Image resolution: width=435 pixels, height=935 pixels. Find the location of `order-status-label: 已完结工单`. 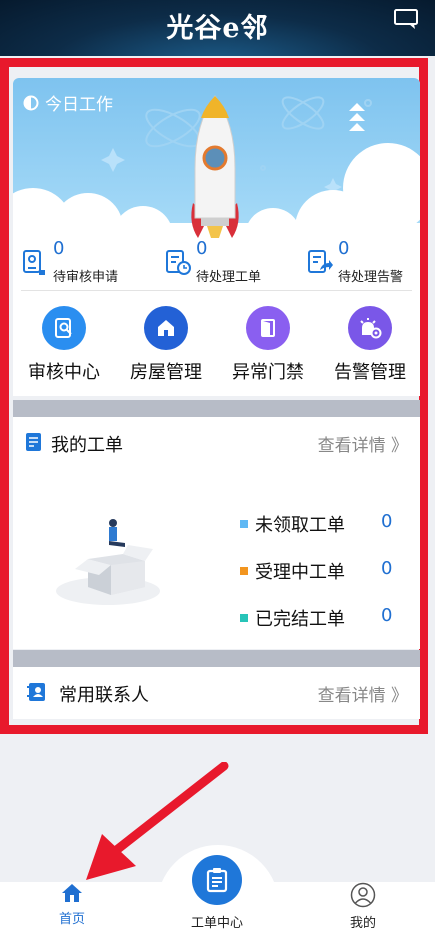

order-status-label: 已完结工单 is located at coordinates (300, 619).